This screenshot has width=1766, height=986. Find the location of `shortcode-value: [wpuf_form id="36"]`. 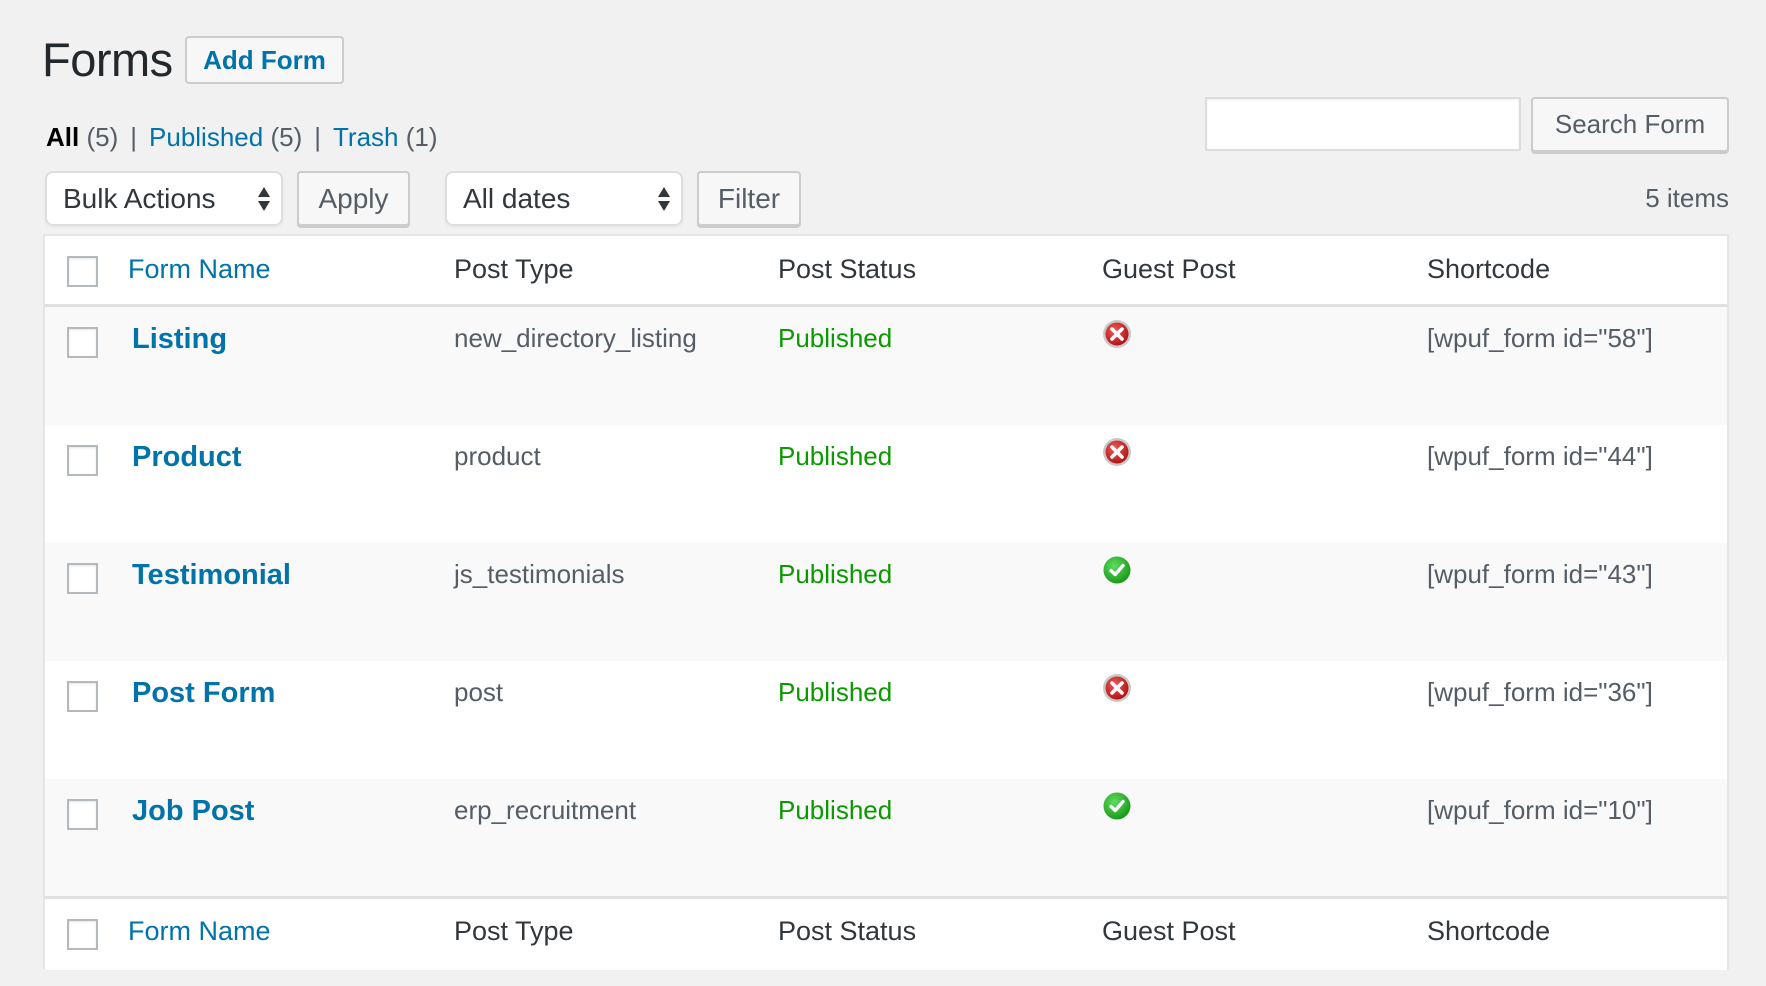

shortcode-value: [wpuf_form id="36"] is located at coordinates (1540, 692).